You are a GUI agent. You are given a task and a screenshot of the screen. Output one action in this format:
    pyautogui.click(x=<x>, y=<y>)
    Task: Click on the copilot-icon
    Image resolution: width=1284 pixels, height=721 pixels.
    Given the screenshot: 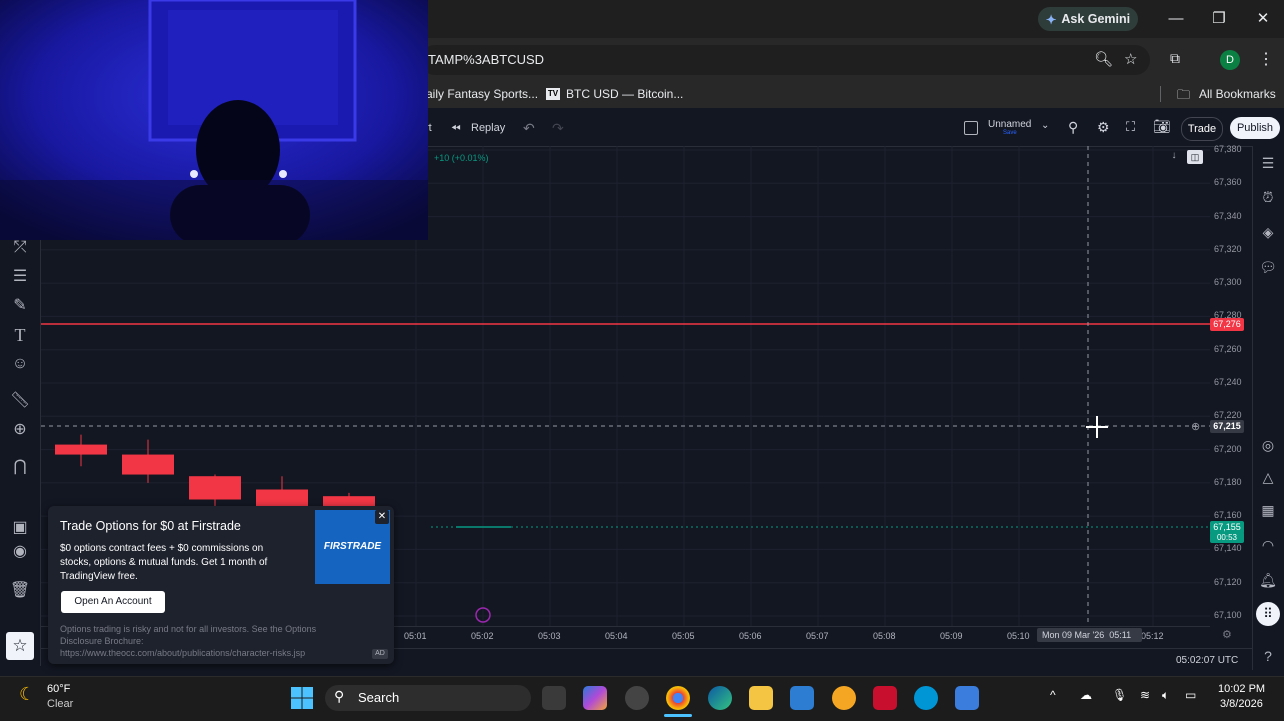 What is the action you would take?
    pyautogui.click(x=595, y=698)
    